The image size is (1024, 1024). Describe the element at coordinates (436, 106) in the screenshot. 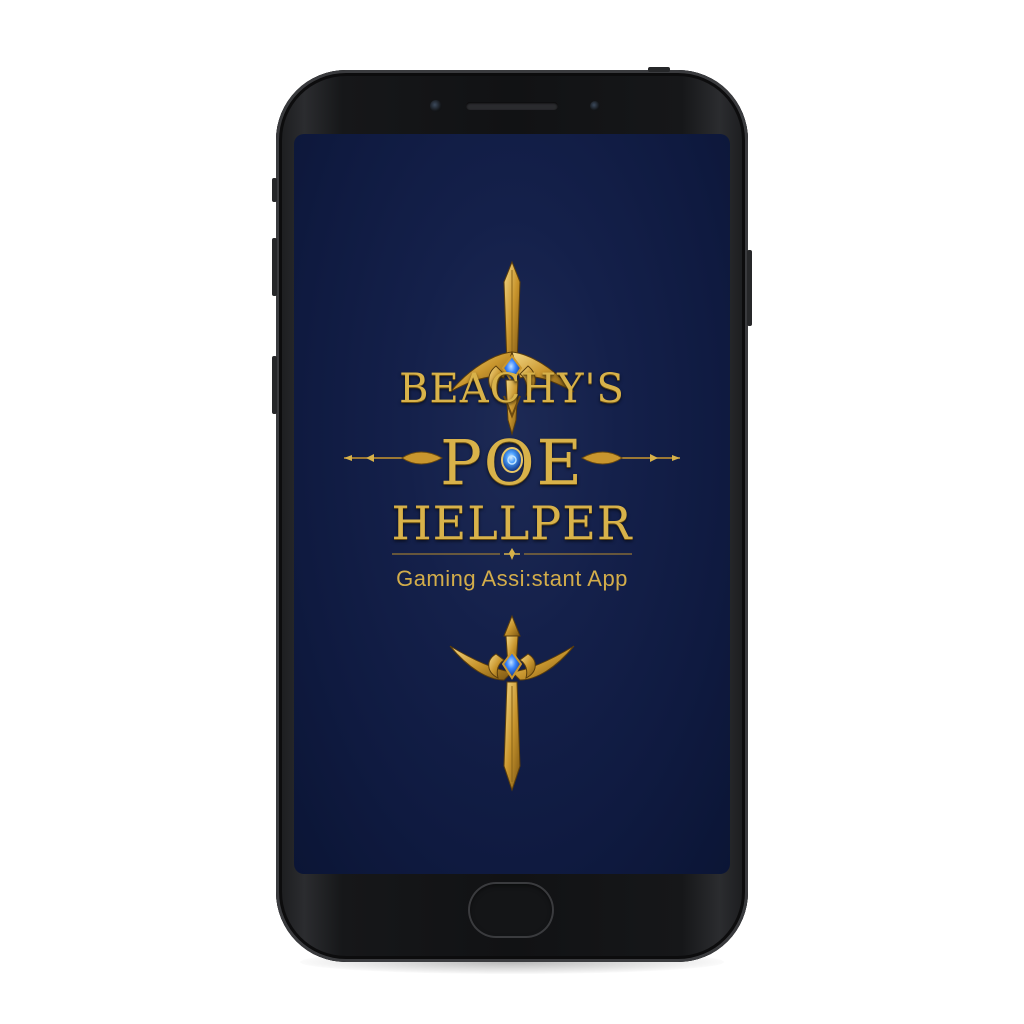

I see `front-camera-icon` at that location.